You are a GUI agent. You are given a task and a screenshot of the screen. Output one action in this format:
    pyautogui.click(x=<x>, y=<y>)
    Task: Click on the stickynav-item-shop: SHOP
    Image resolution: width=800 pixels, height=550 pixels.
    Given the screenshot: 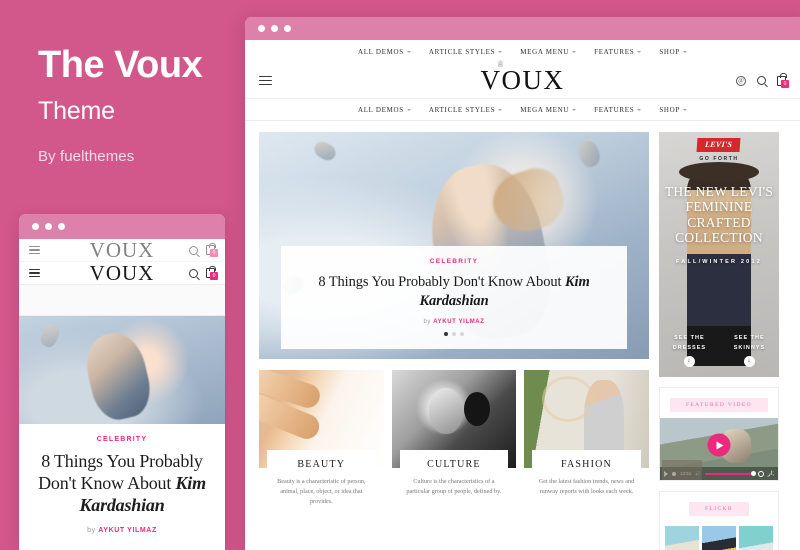 What is the action you would take?
    pyautogui.click(x=673, y=109)
    